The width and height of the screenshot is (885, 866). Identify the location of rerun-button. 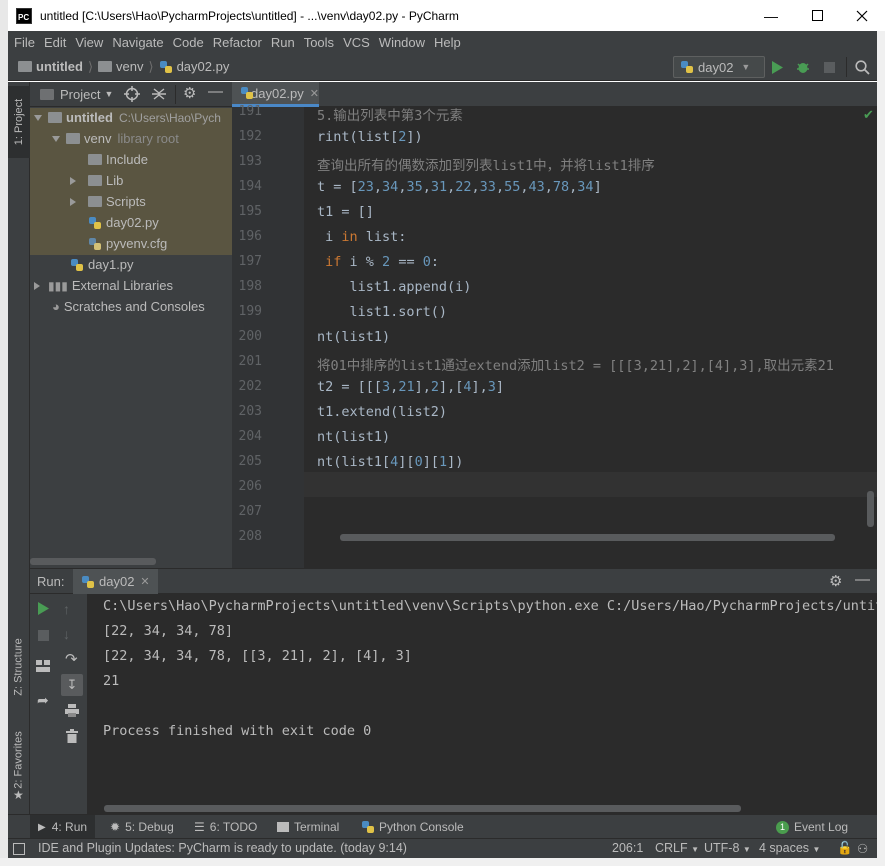
(43, 610).